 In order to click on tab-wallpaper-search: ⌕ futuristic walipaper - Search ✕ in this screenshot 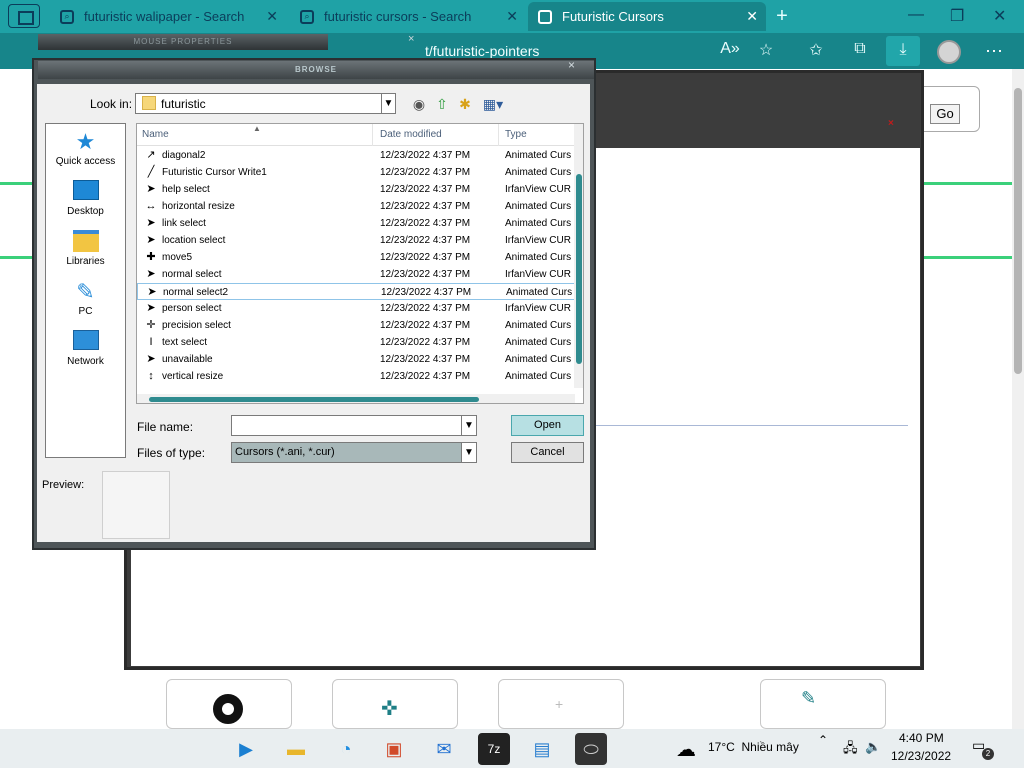, I will do `click(168, 16)`.